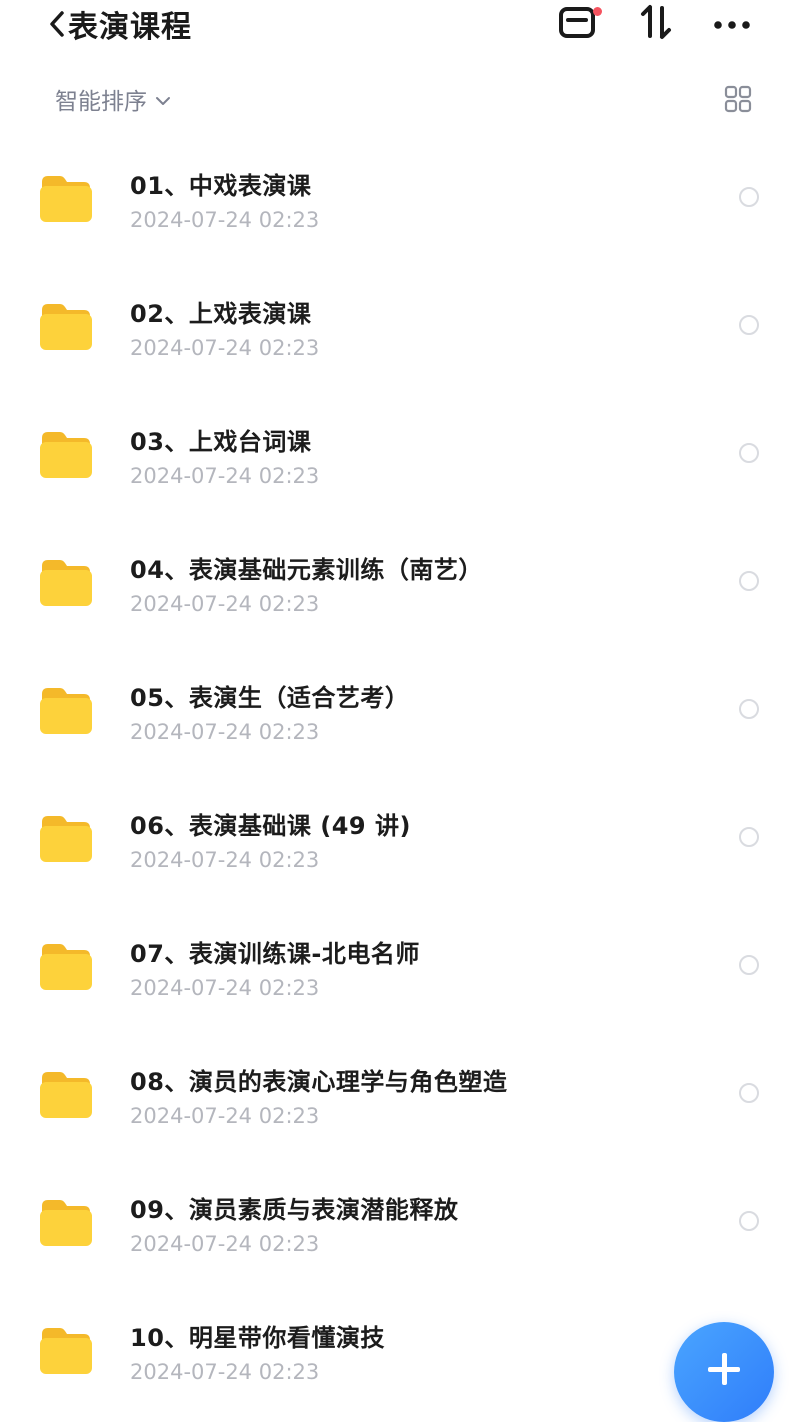  I want to click on file-list-item: 05、表演生（适合艺考） 2024-07-24 02:23, so click(395, 710).